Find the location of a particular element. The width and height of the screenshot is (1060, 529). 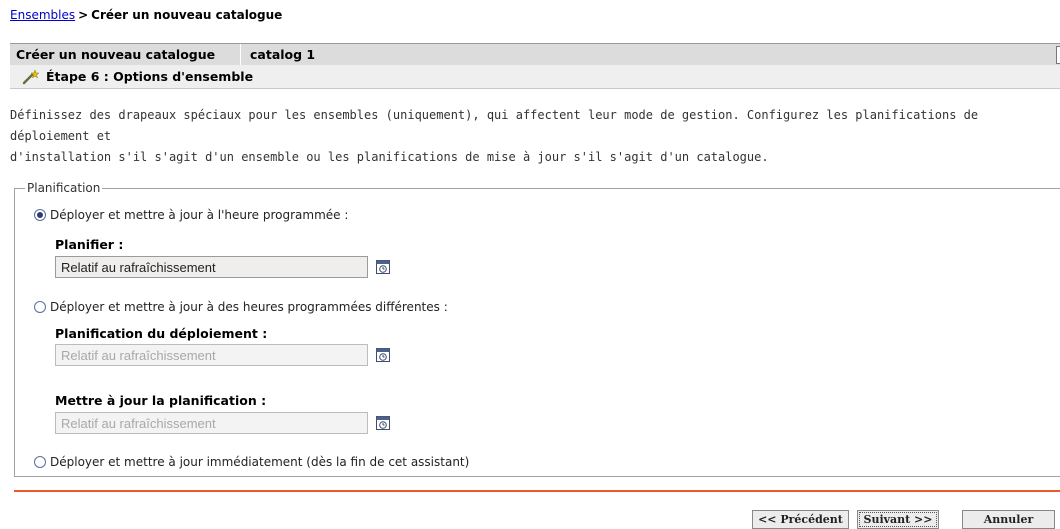

planning-legend: Planification is located at coordinates (64, 188).